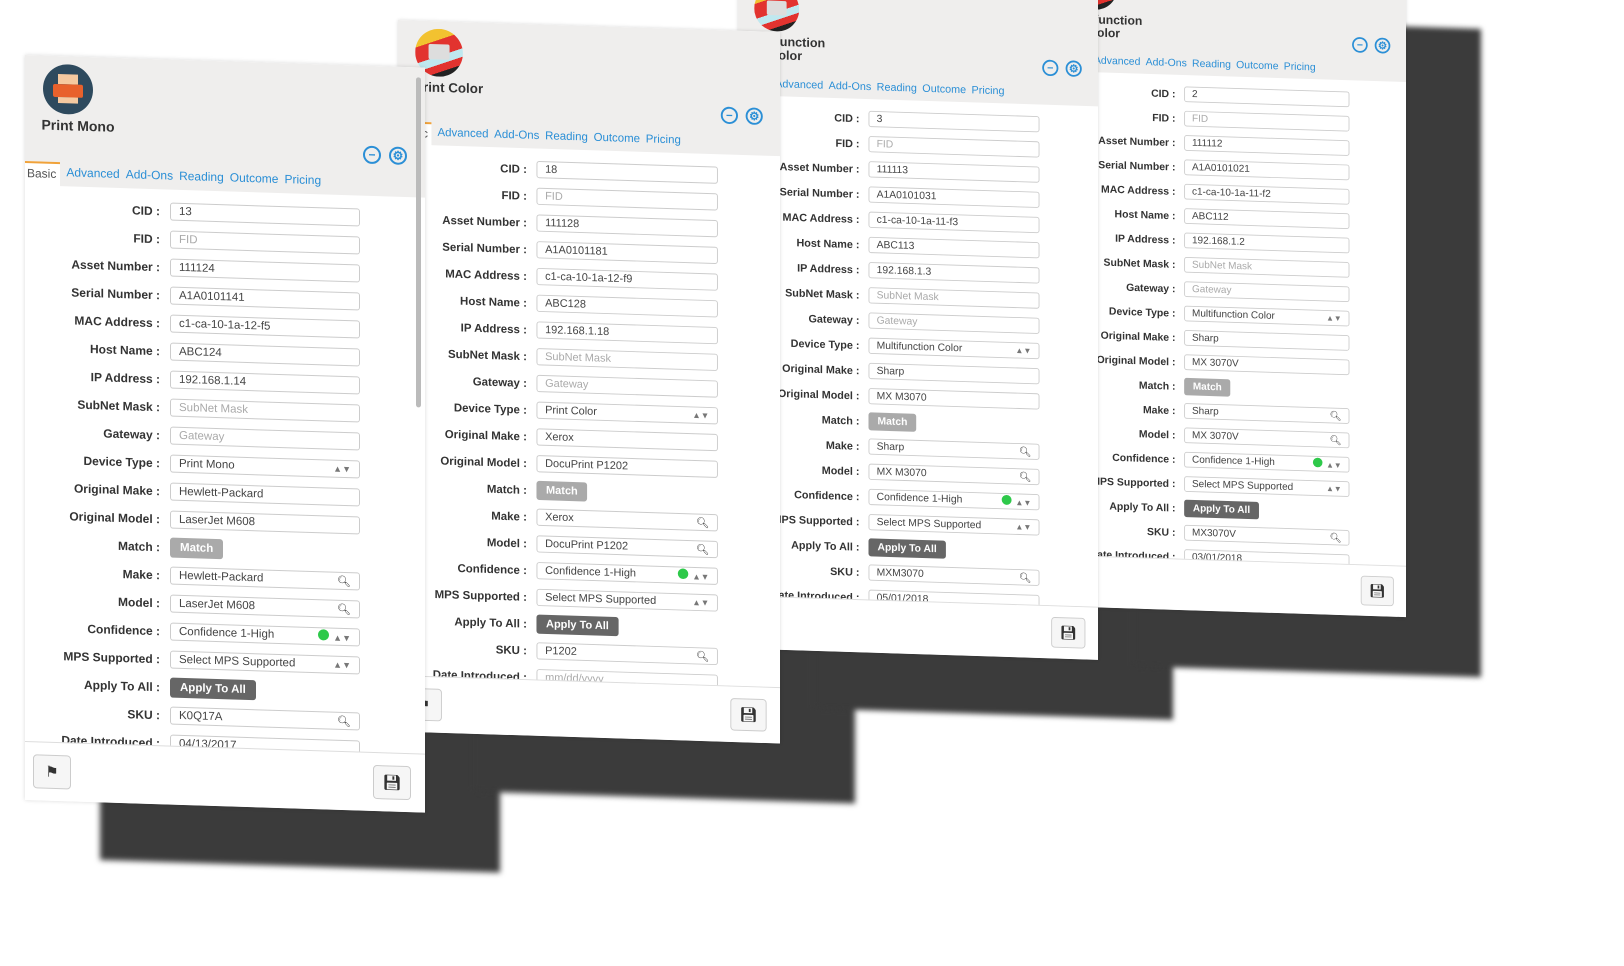 This screenshot has width=1624, height=966. Describe the element at coordinates (954, 575) in the screenshot. I see `sku-search-input: MXM3070 🔍︎` at that location.